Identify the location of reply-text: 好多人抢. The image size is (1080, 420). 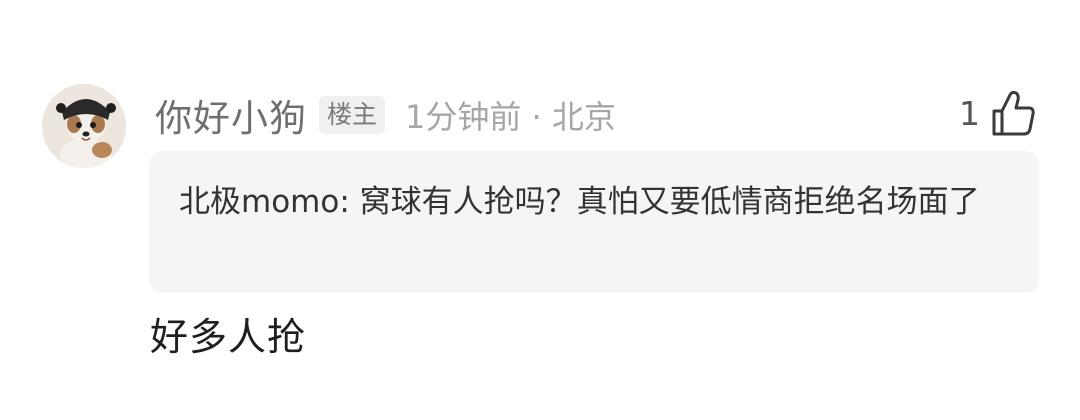
(228, 337).